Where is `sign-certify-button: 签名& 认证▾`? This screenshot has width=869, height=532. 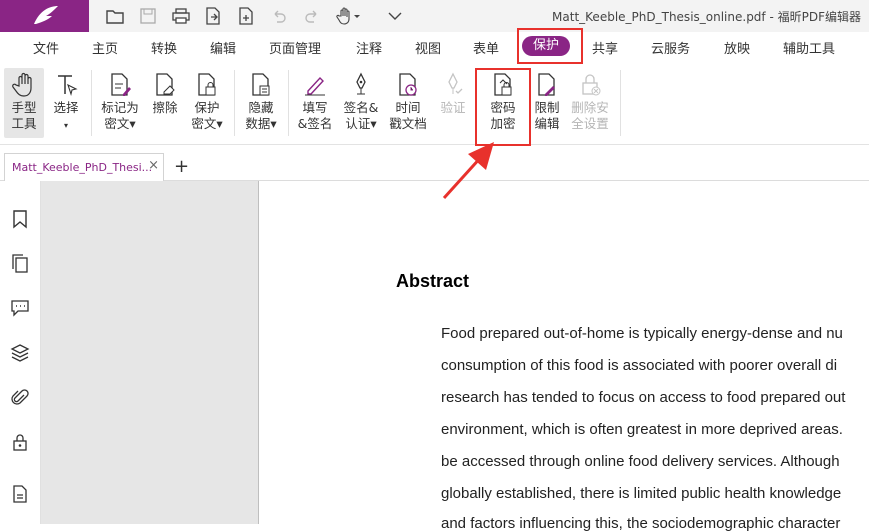 sign-certify-button: 签名& 认证▾ is located at coordinates (361, 100).